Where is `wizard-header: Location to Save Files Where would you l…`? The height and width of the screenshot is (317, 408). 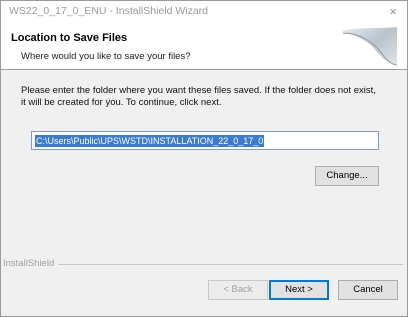
wizard-header: Location to Save Files Where would you l… is located at coordinates (204, 46).